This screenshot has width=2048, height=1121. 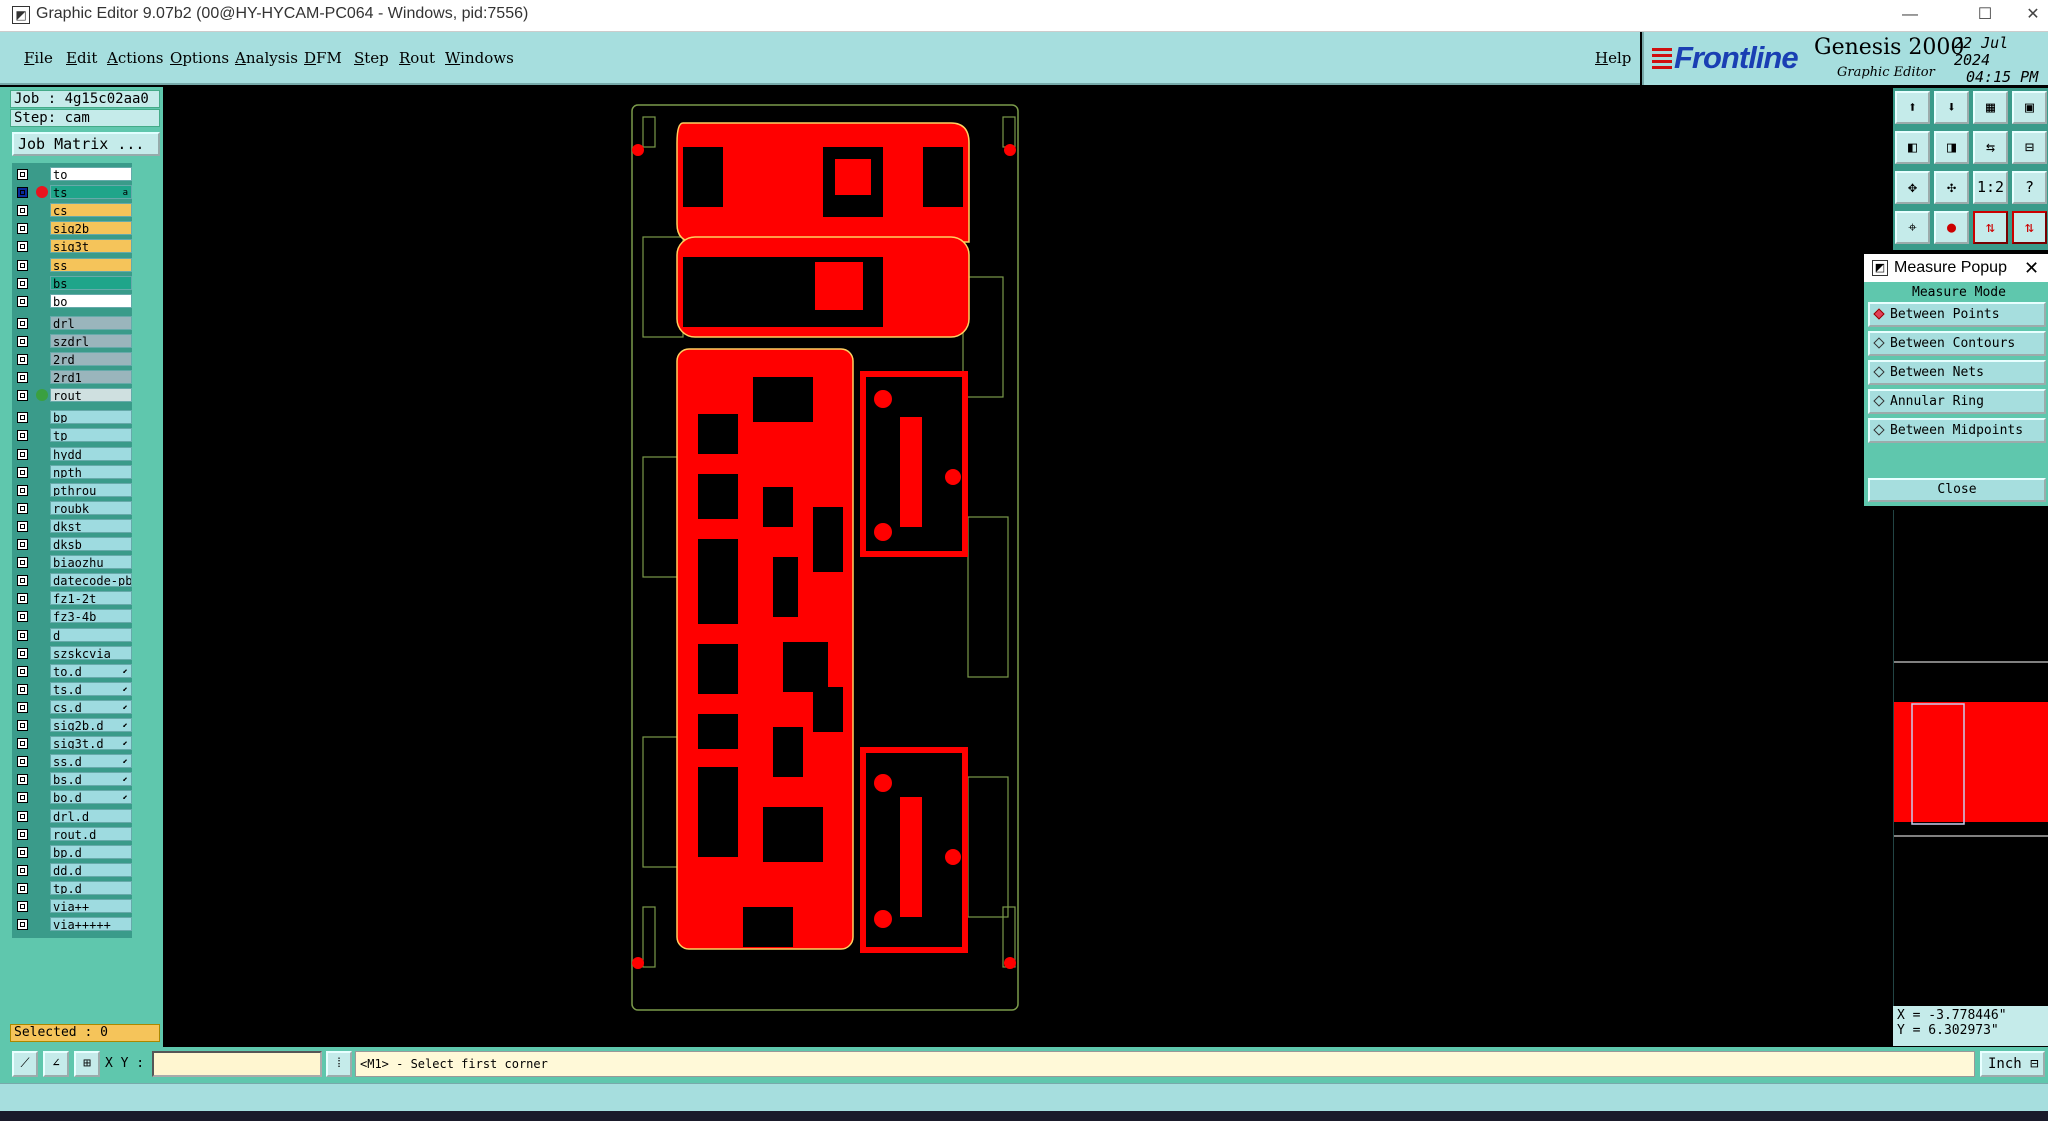 What do you see at coordinates (91, 725) in the screenshot?
I see `layer-name: sig2b.d ⬋` at bounding box center [91, 725].